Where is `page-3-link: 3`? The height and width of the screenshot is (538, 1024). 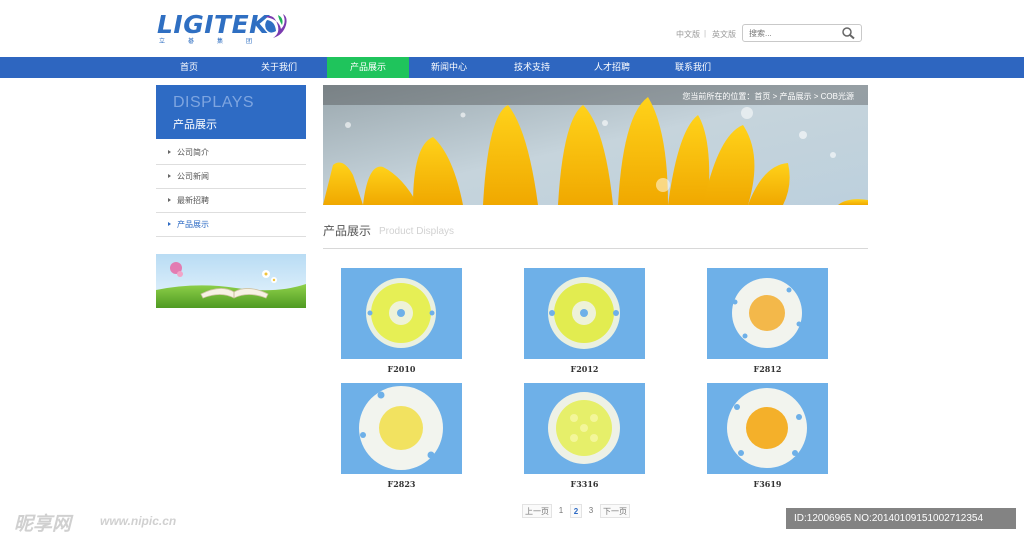 page-3-link: 3 is located at coordinates (591, 511).